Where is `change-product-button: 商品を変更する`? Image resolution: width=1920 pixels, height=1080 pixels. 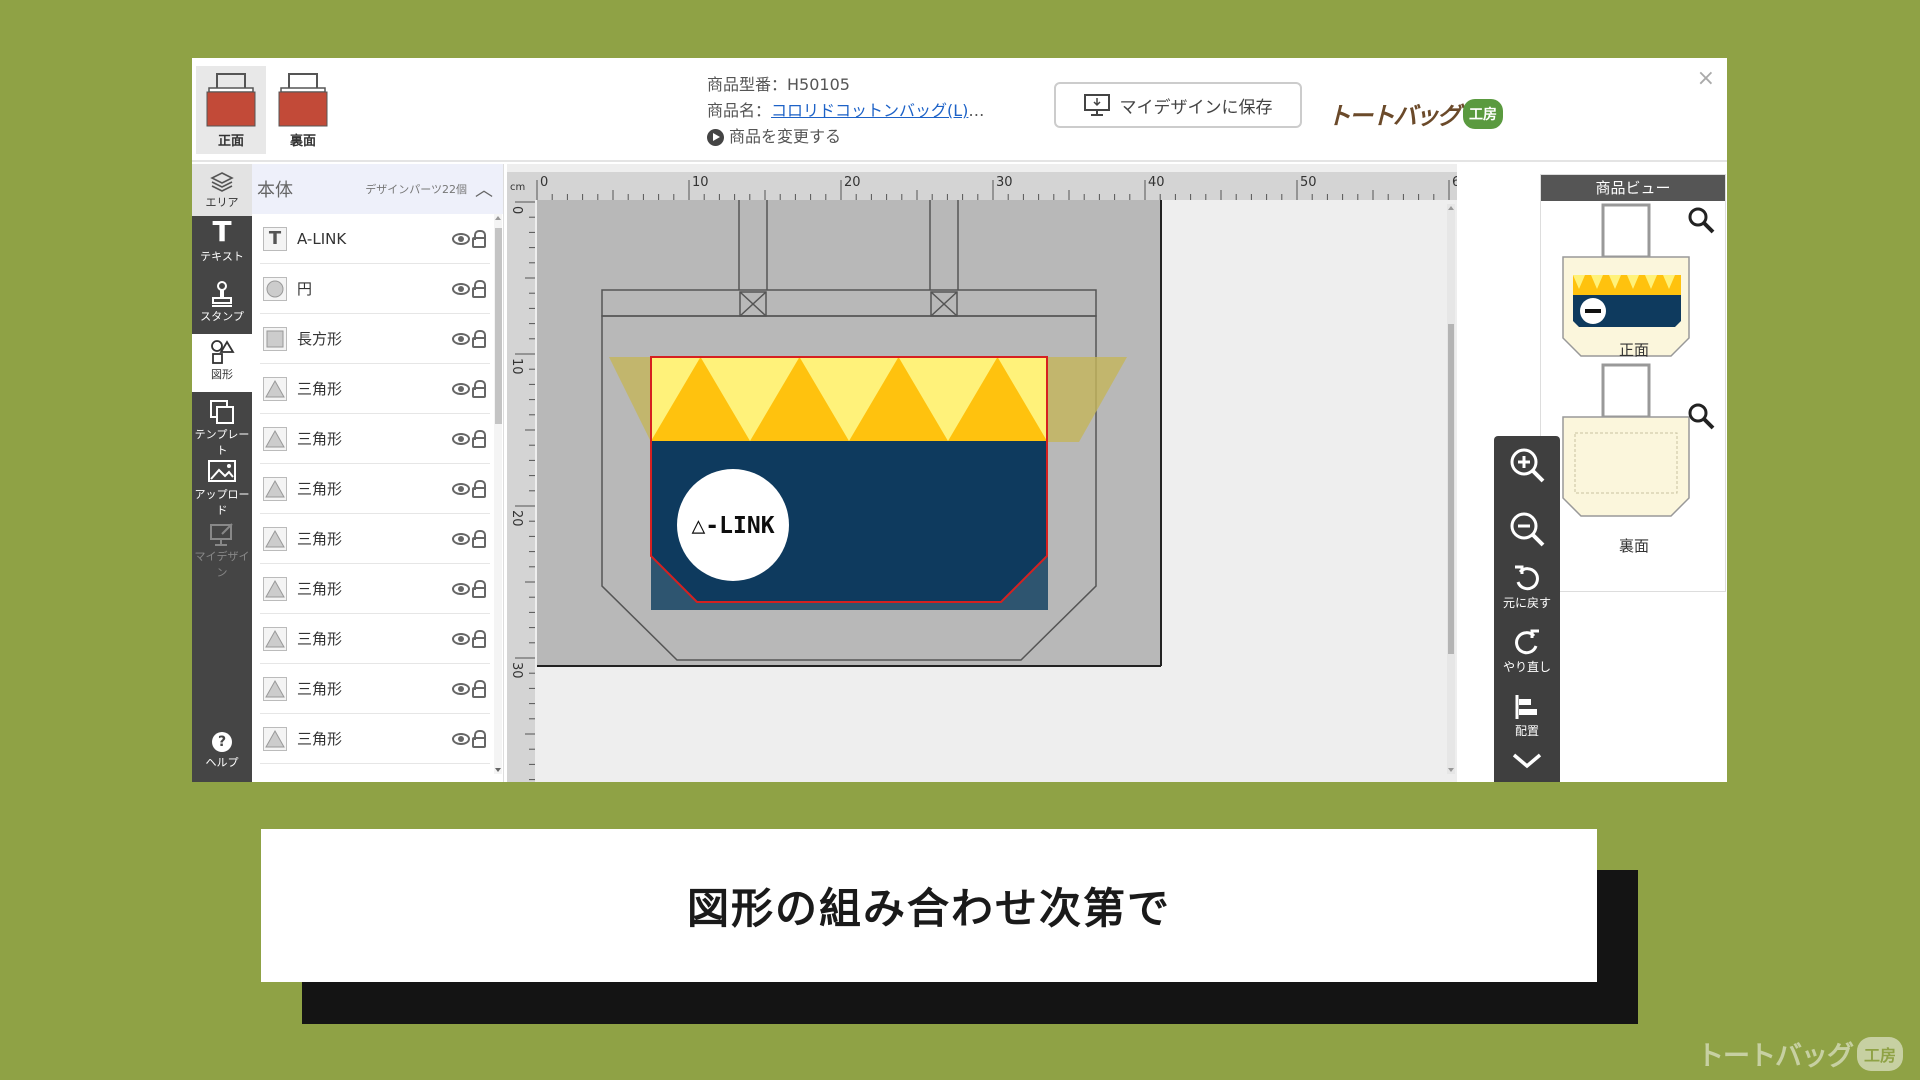 change-product-button: 商品を変更する is located at coordinates (845, 137).